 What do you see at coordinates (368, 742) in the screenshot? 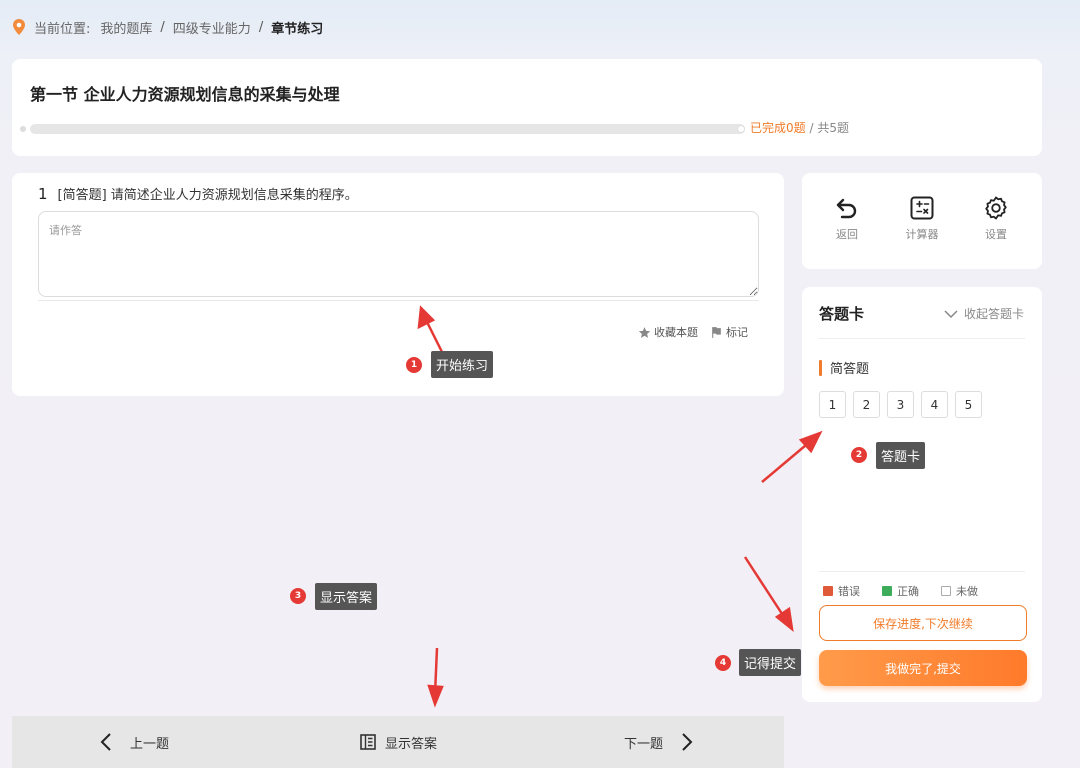
I see `book-icon` at bounding box center [368, 742].